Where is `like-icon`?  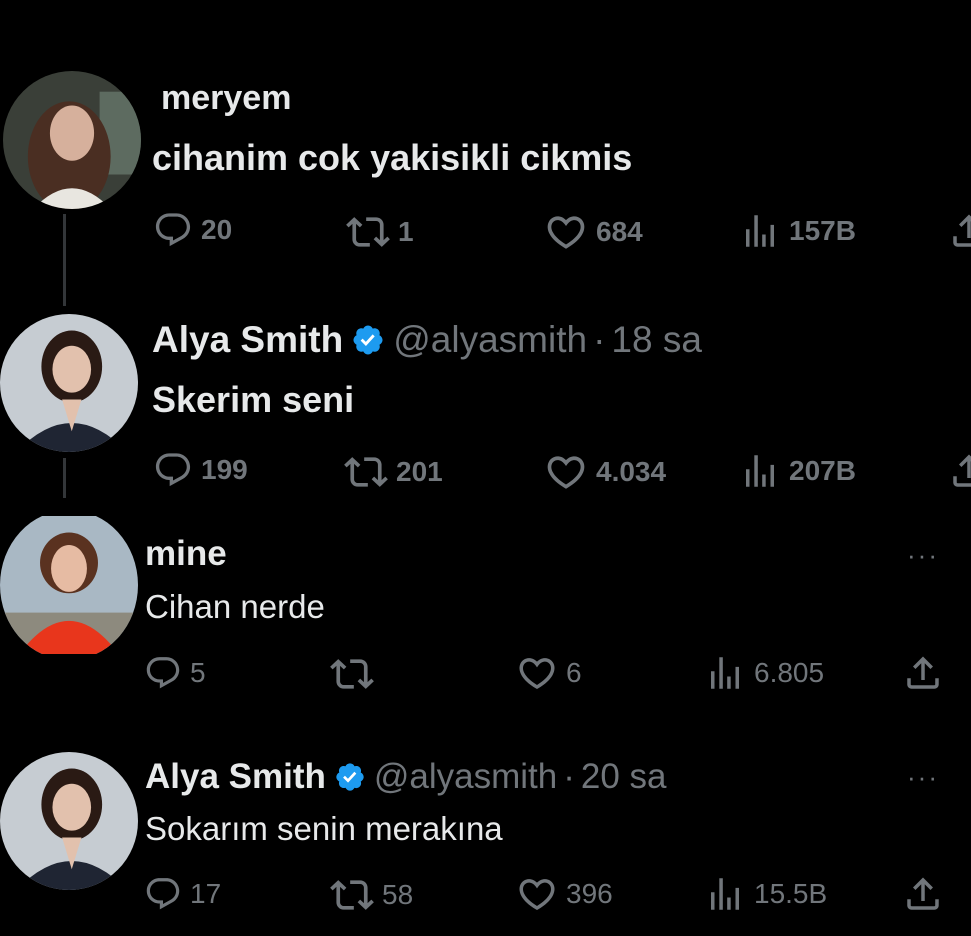 like-icon is located at coordinates (537, 894).